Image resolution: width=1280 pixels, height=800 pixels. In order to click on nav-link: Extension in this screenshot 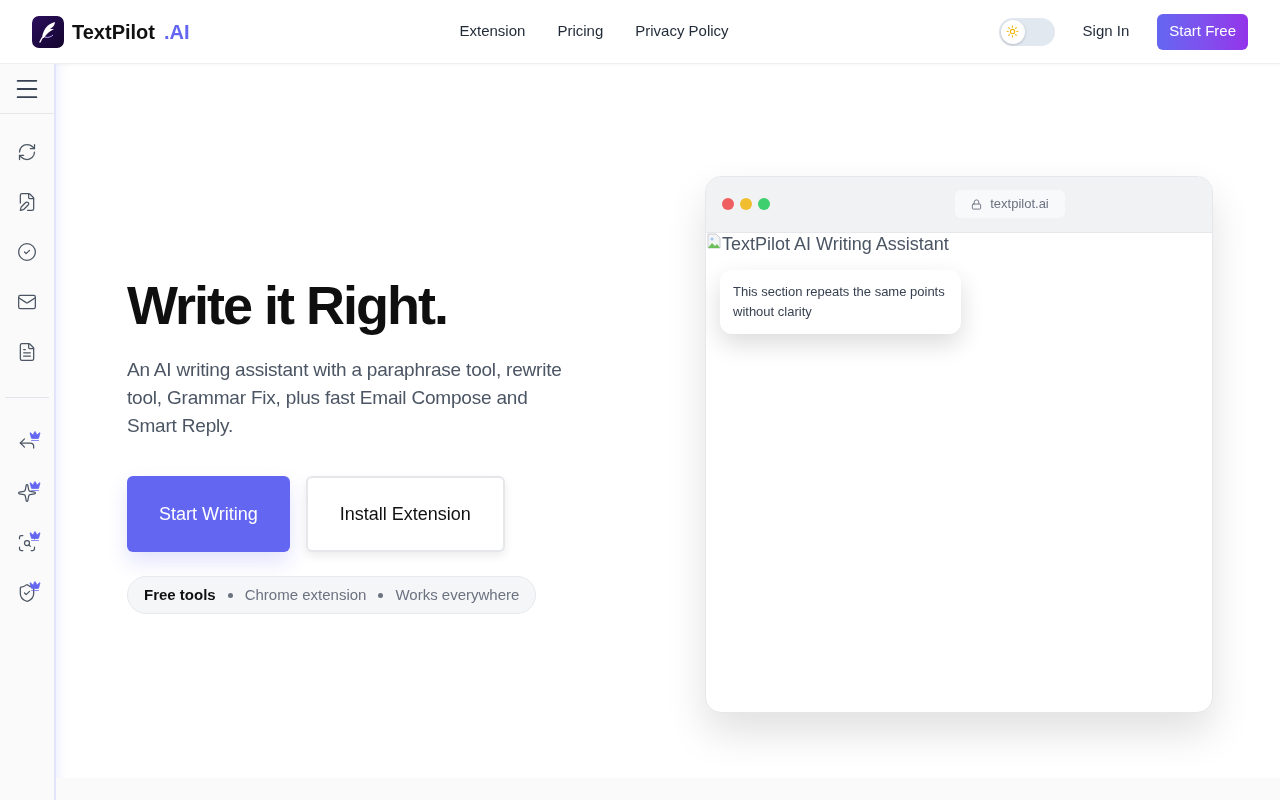, I will do `click(492, 31)`.